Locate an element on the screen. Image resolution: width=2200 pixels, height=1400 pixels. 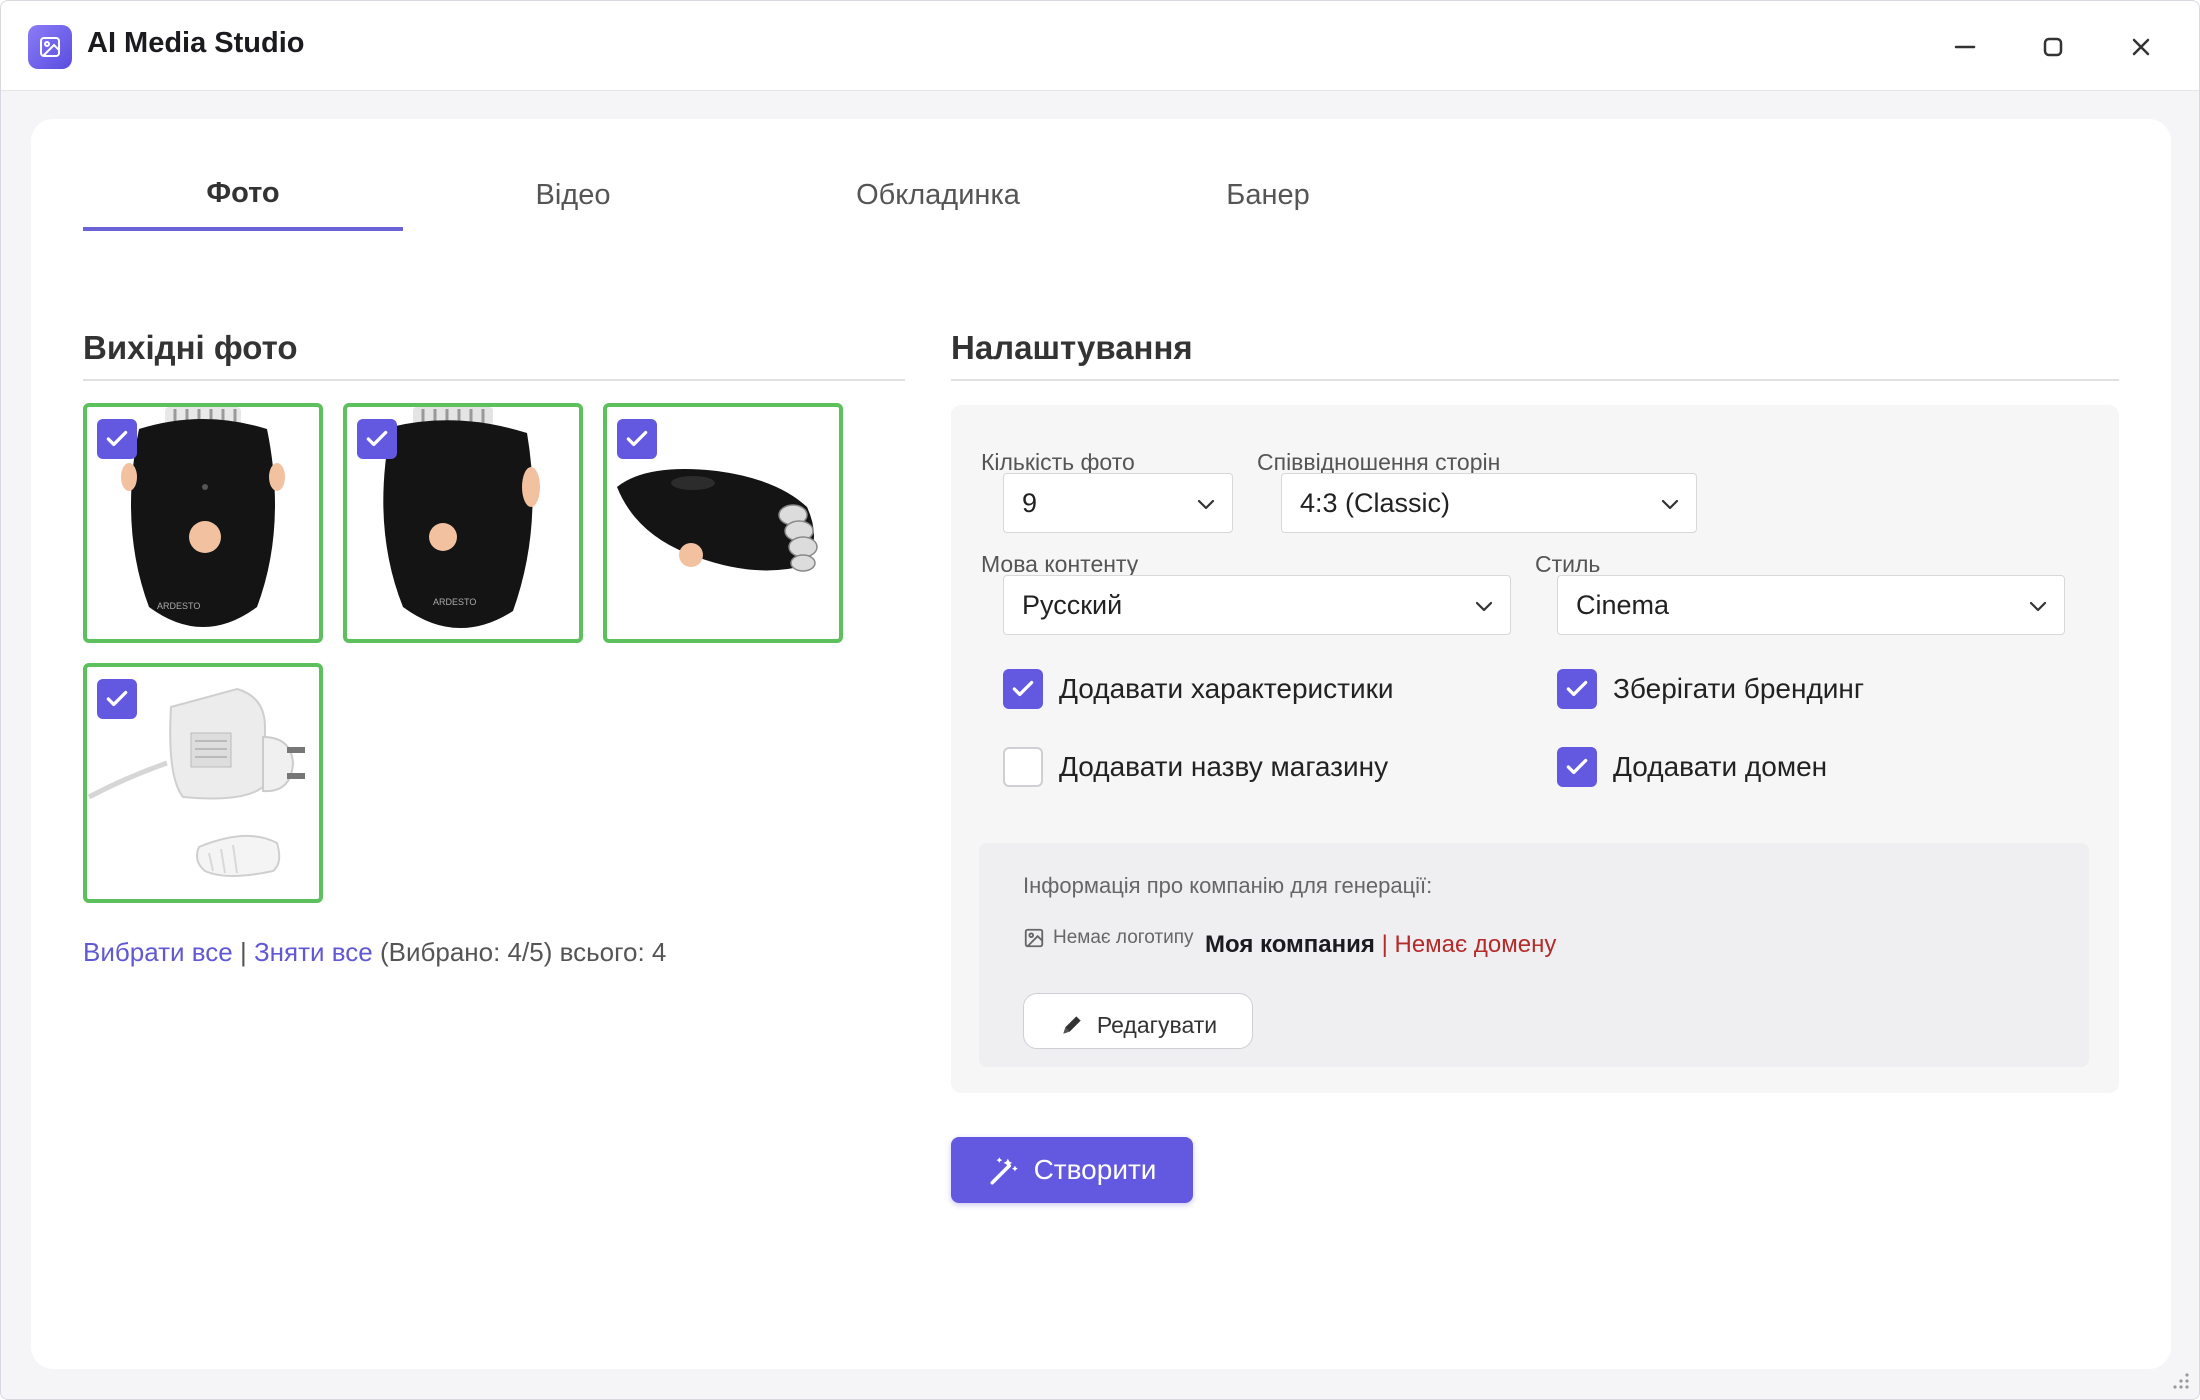
add-store-name-check is located at coordinates (1023, 767).